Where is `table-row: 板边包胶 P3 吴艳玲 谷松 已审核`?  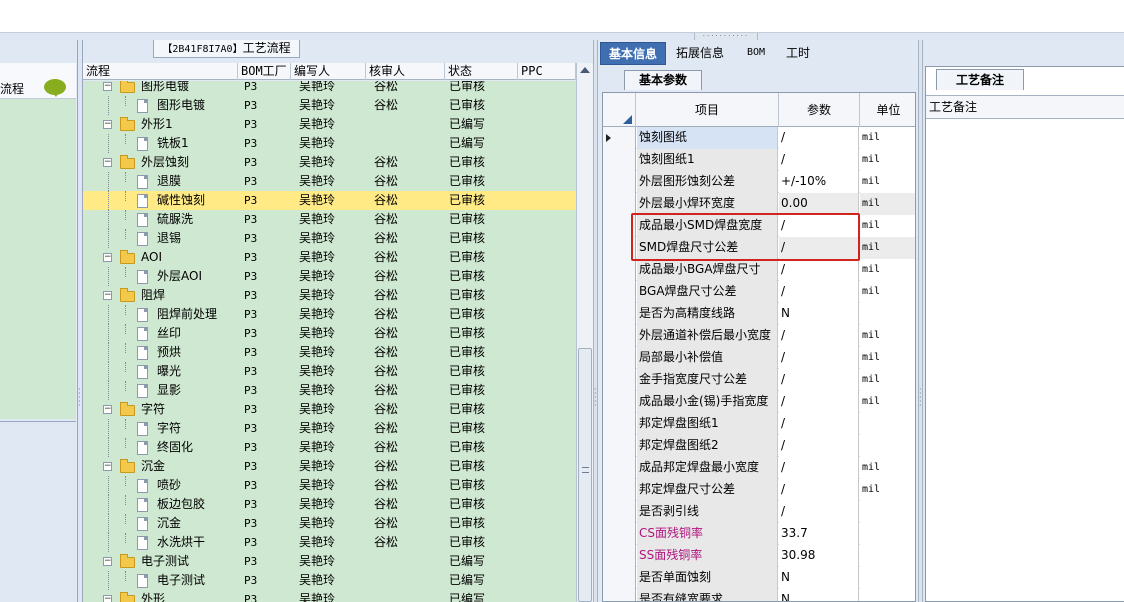
table-row: 板边包胶 P3 吴艳玲 谷松 已审核 is located at coordinates (329, 504).